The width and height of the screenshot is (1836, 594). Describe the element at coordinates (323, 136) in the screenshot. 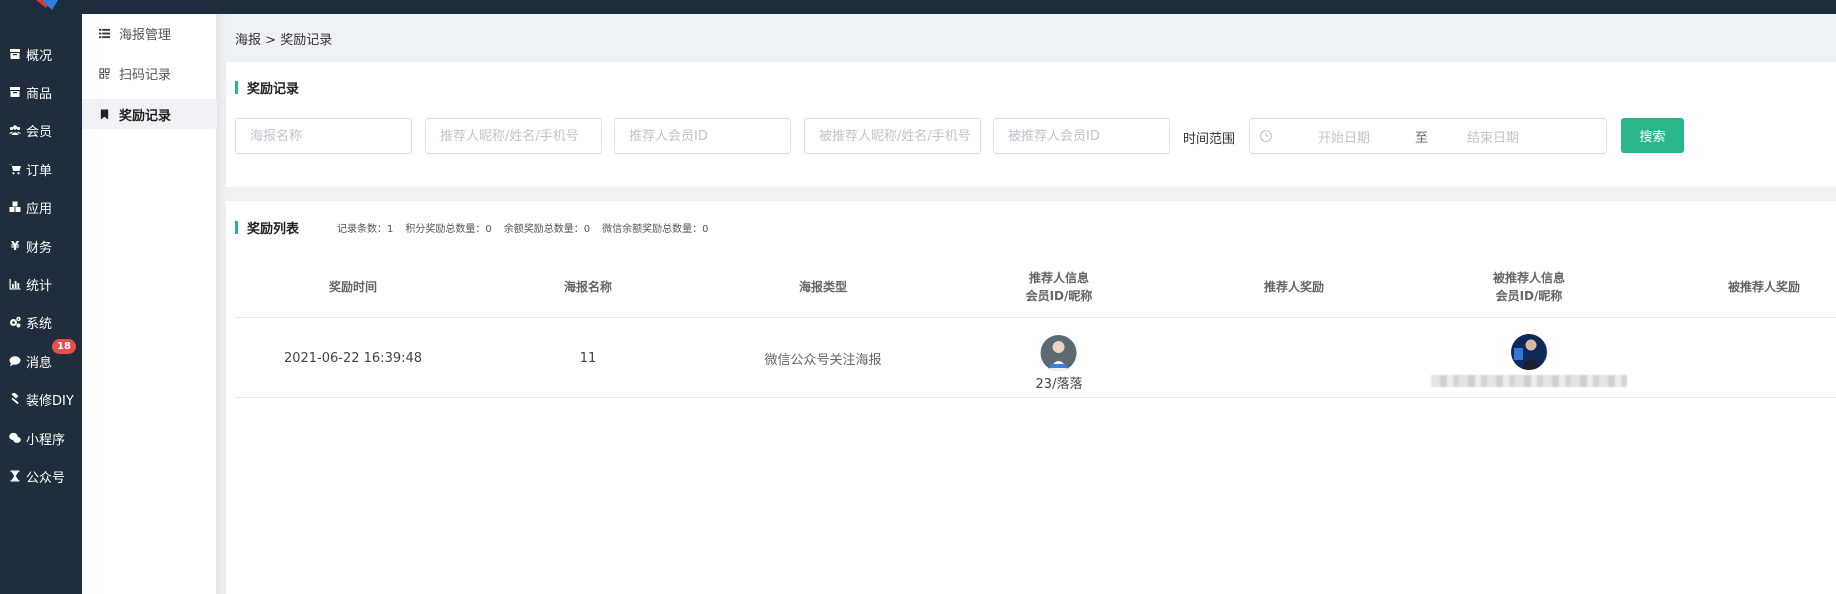

I see `poster-name-input` at that location.